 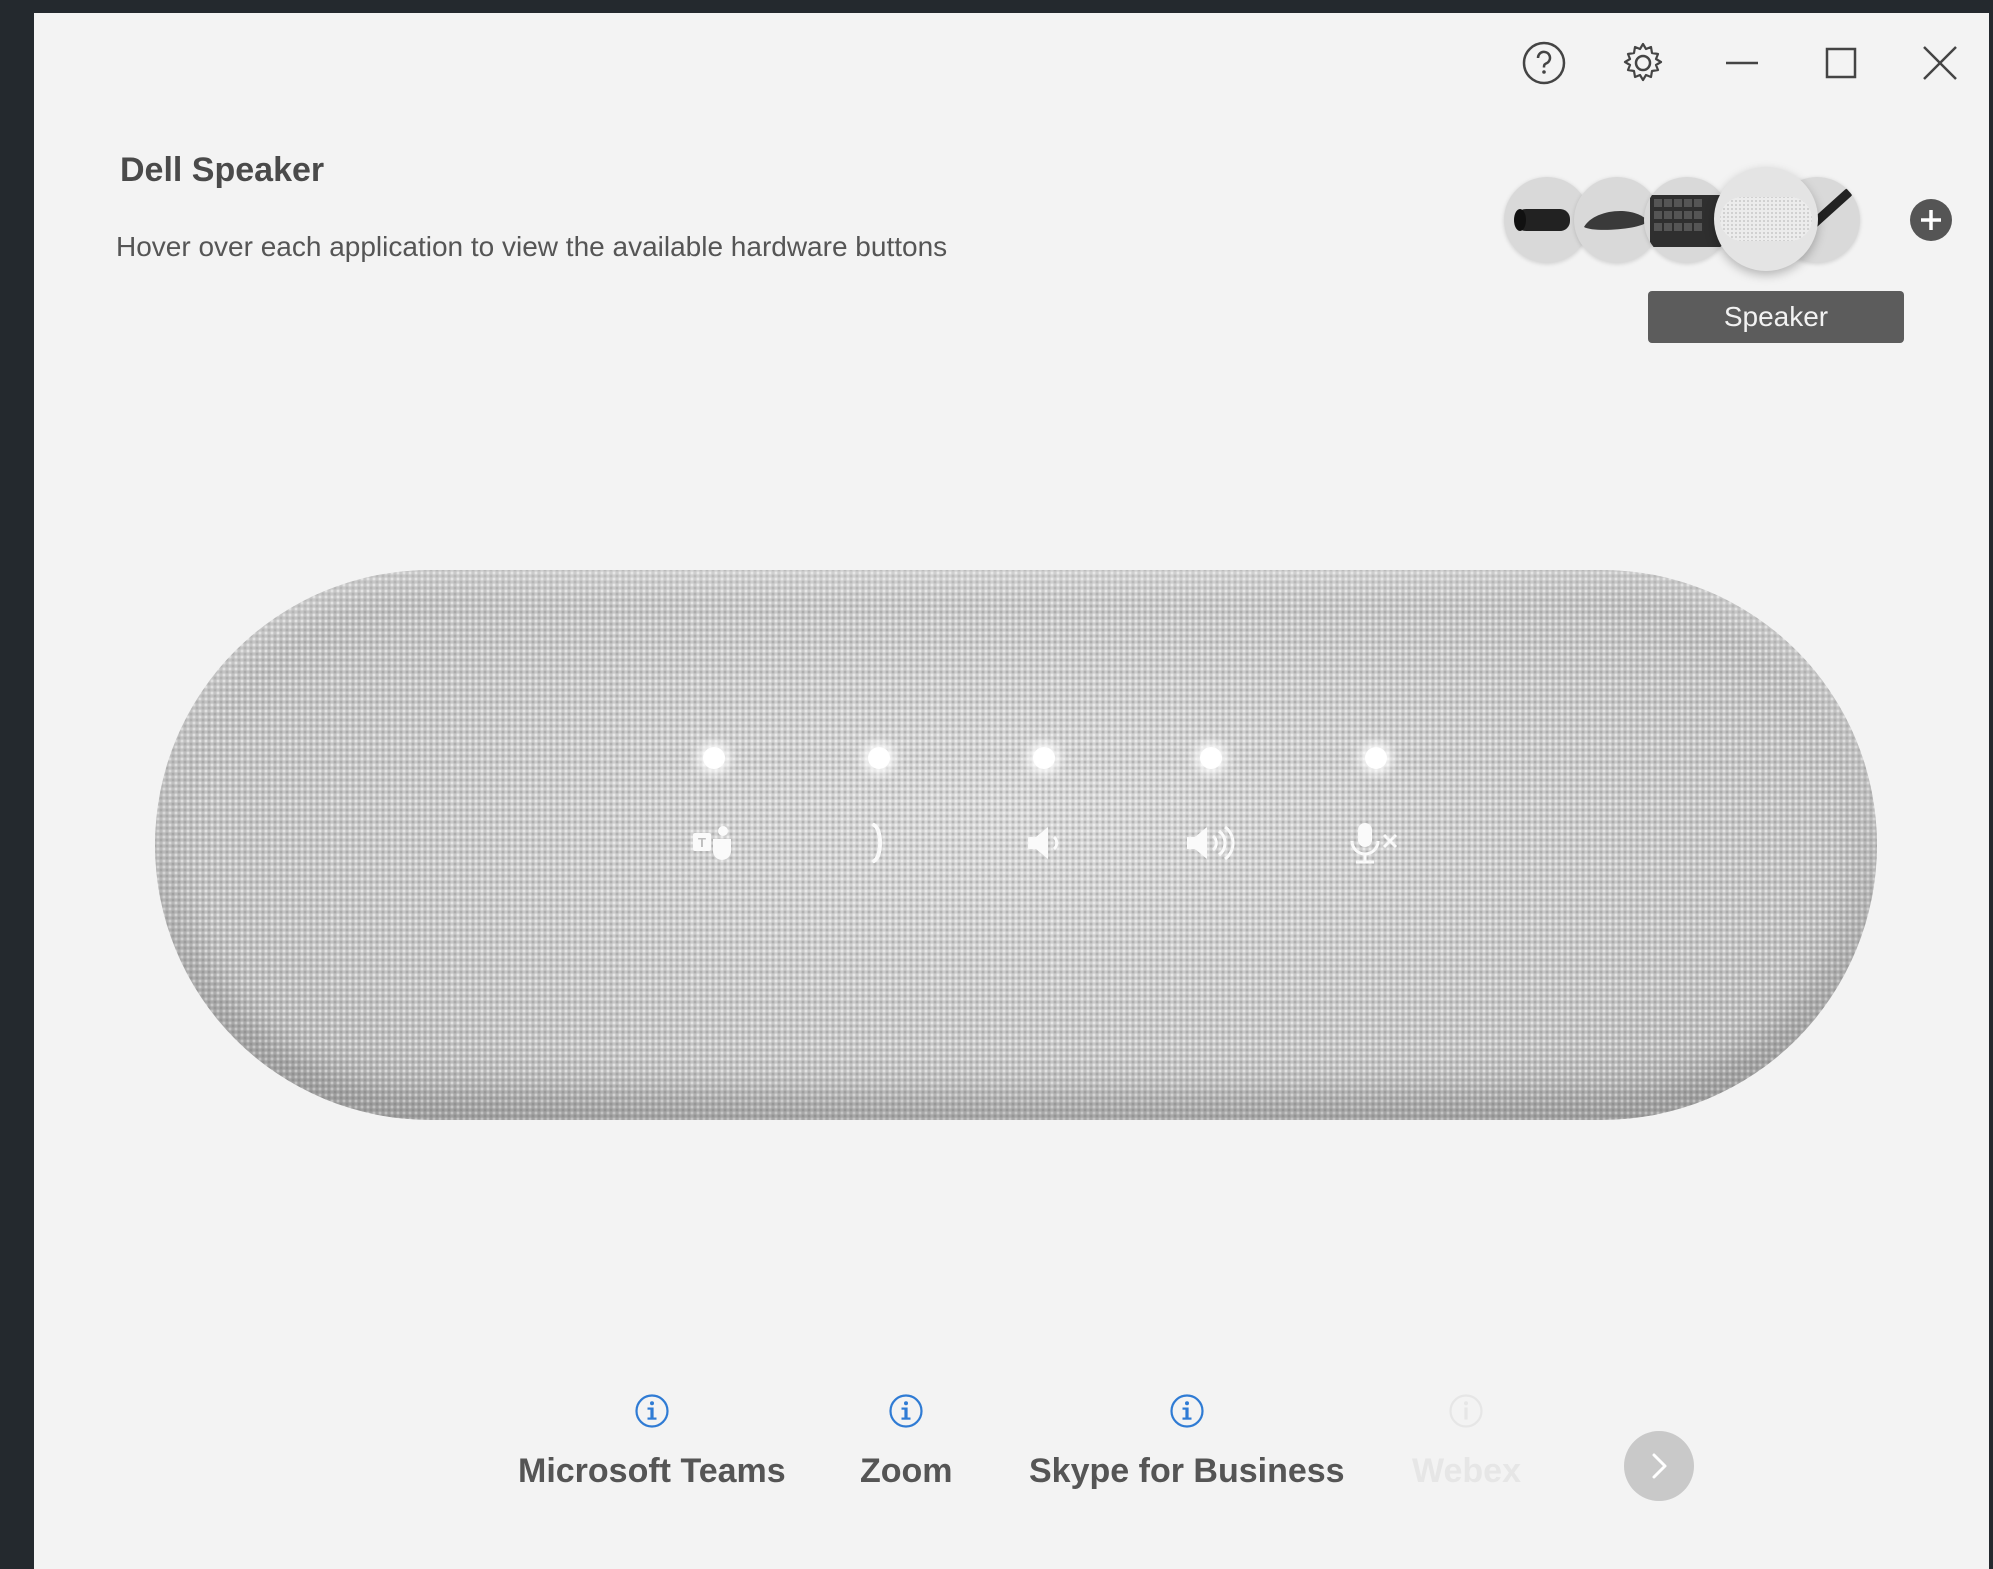 I want to click on maximize-icon, so click(x=1840, y=63).